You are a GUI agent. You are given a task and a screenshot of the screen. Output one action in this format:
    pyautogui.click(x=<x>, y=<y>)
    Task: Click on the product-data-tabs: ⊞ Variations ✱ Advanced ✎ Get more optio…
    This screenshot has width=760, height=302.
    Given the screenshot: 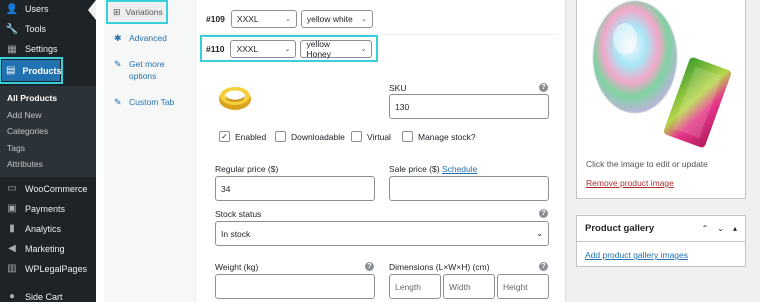 What is the action you would take?
    pyautogui.click(x=150, y=151)
    